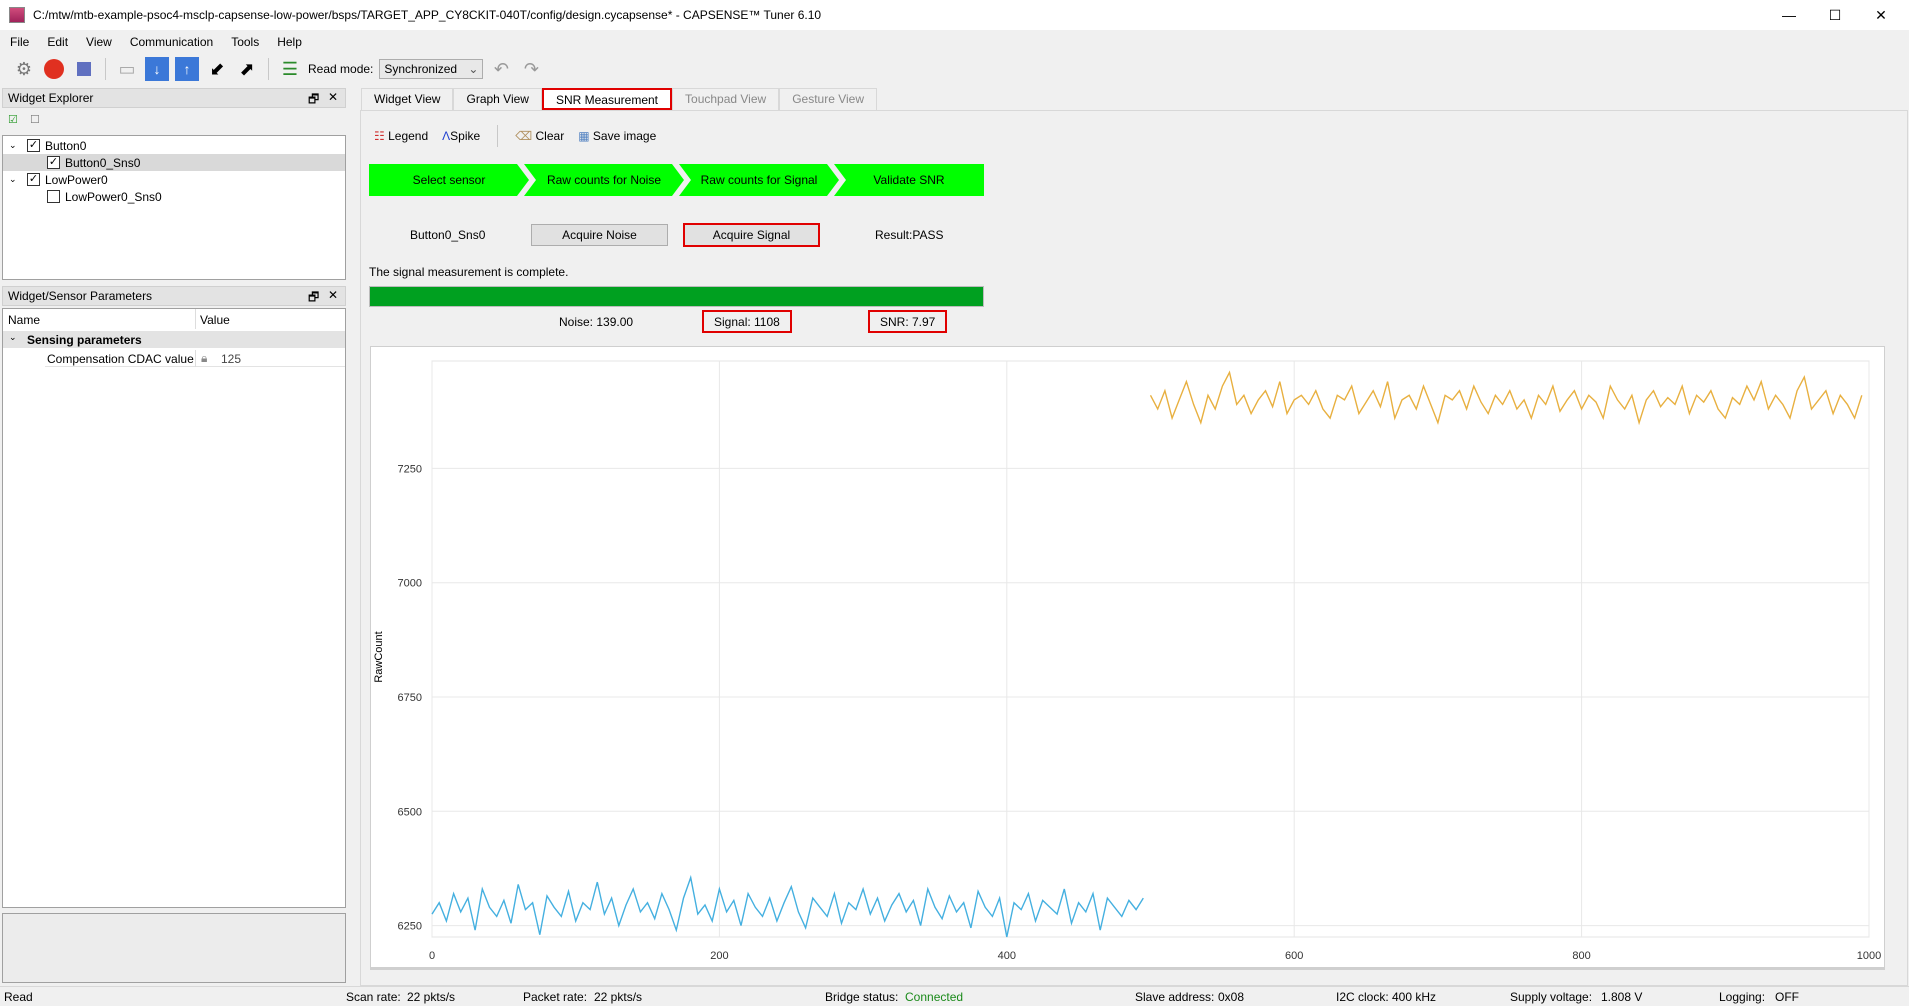 This screenshot has height=1006, width=1909. I want to click on tree-item-lowpower0: ⌄ ✓ LowPower0, so click(58, 179).